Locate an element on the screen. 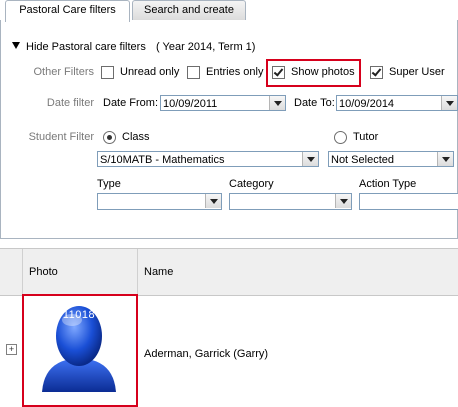  student-name: Aderman, Garrick (Garry) is located at coordinates (206, 354).